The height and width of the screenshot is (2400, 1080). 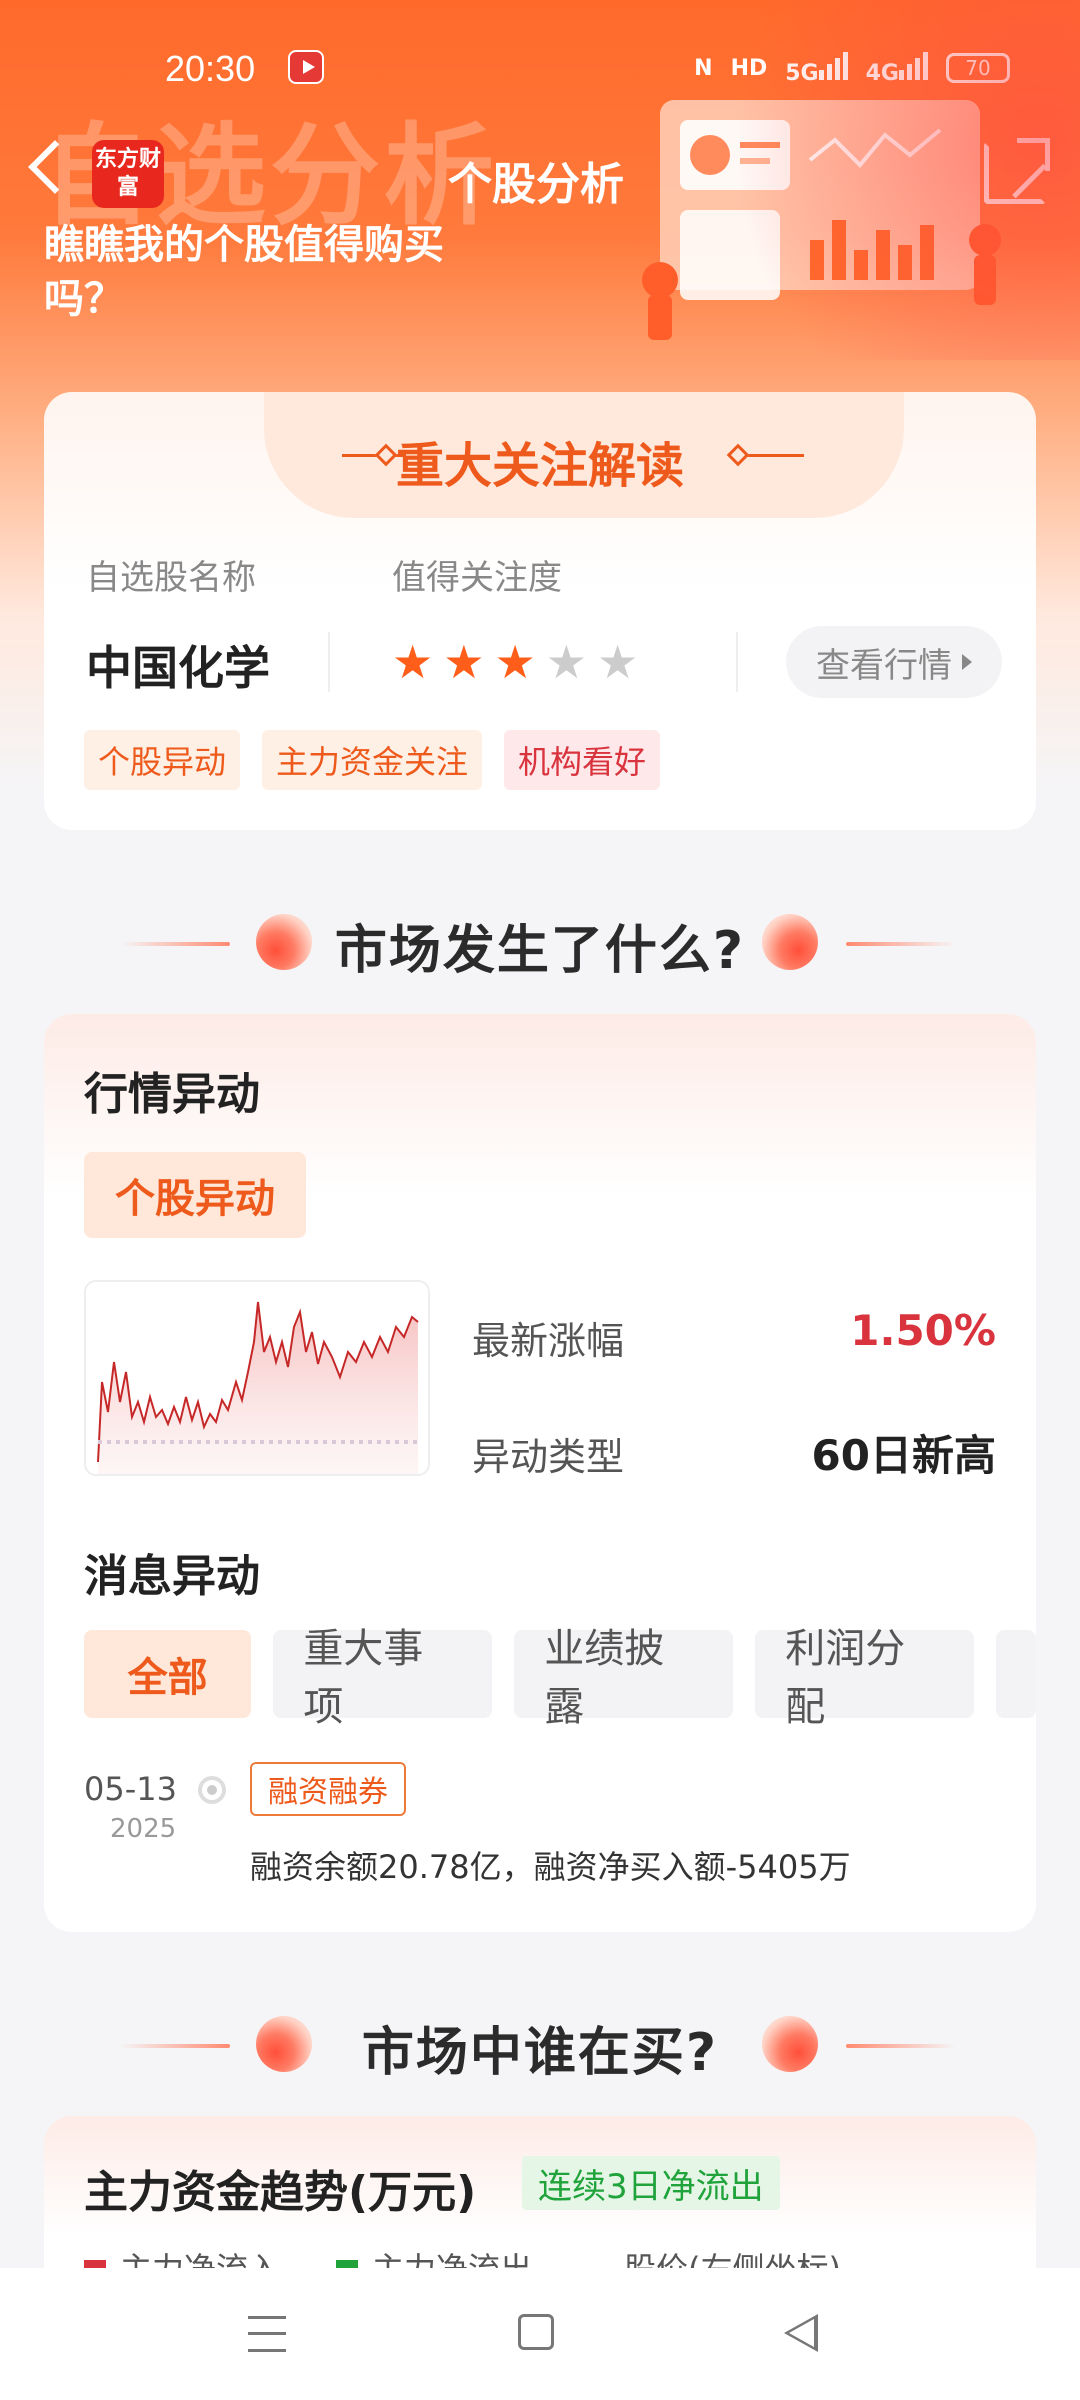 I want to click on menu-icon, so click(x=267, y=2334).